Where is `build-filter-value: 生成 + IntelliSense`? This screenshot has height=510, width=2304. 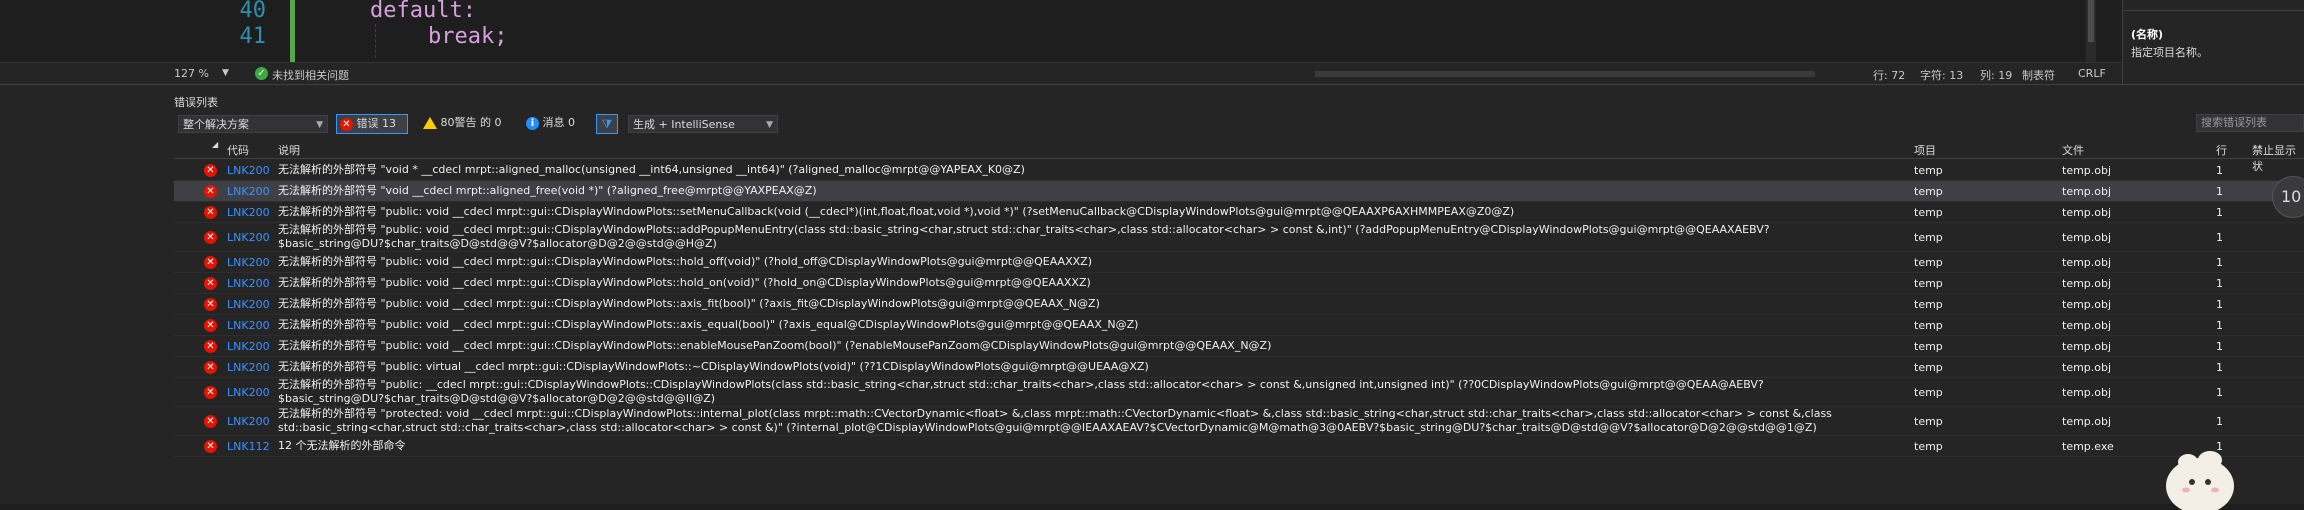 build-filter-value: 生成 + IntelliSense is located at coordinates (684, 124).